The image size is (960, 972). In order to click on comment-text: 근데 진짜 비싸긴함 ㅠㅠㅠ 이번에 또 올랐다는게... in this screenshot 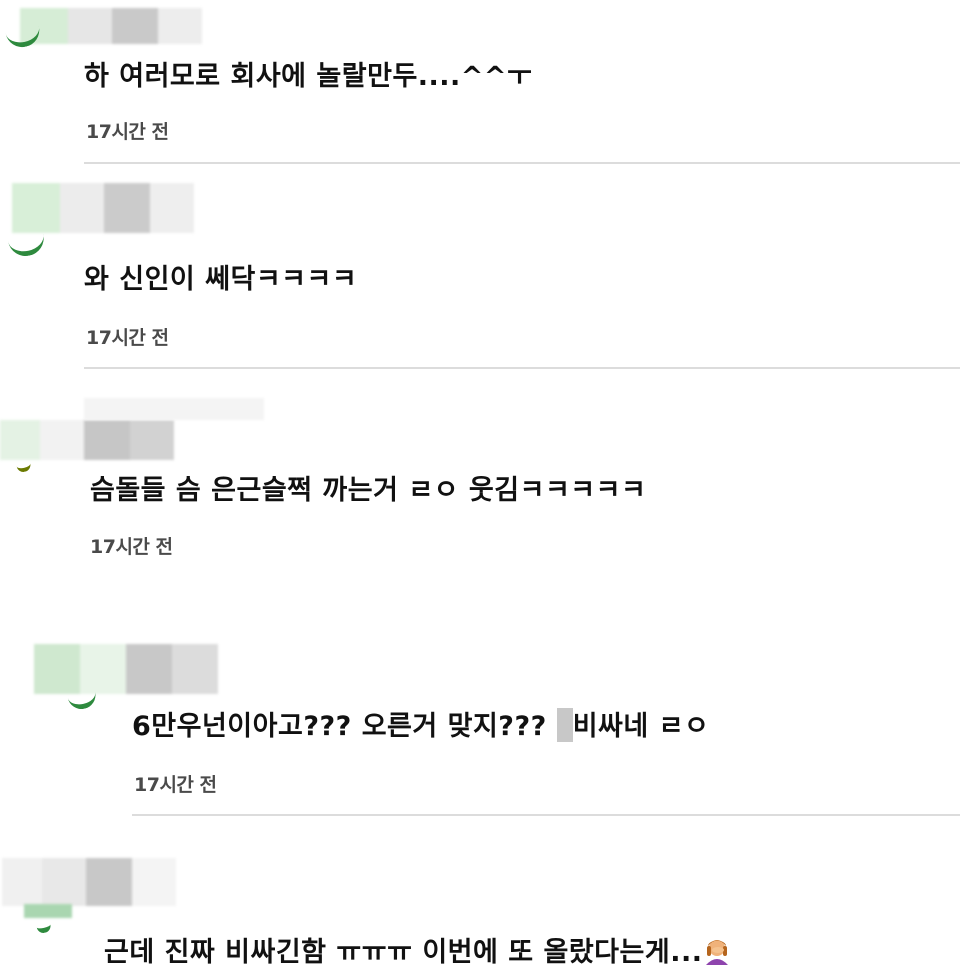, I will do `click(417, 949)`.